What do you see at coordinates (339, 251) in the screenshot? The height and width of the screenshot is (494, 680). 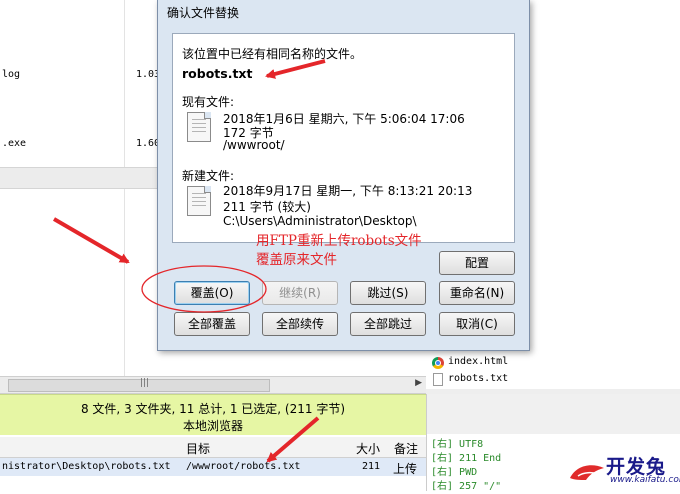 I see `annotation-text: 用FTP重新上传robots文件 覆盖原来文件` at bounding box center [339, 251].